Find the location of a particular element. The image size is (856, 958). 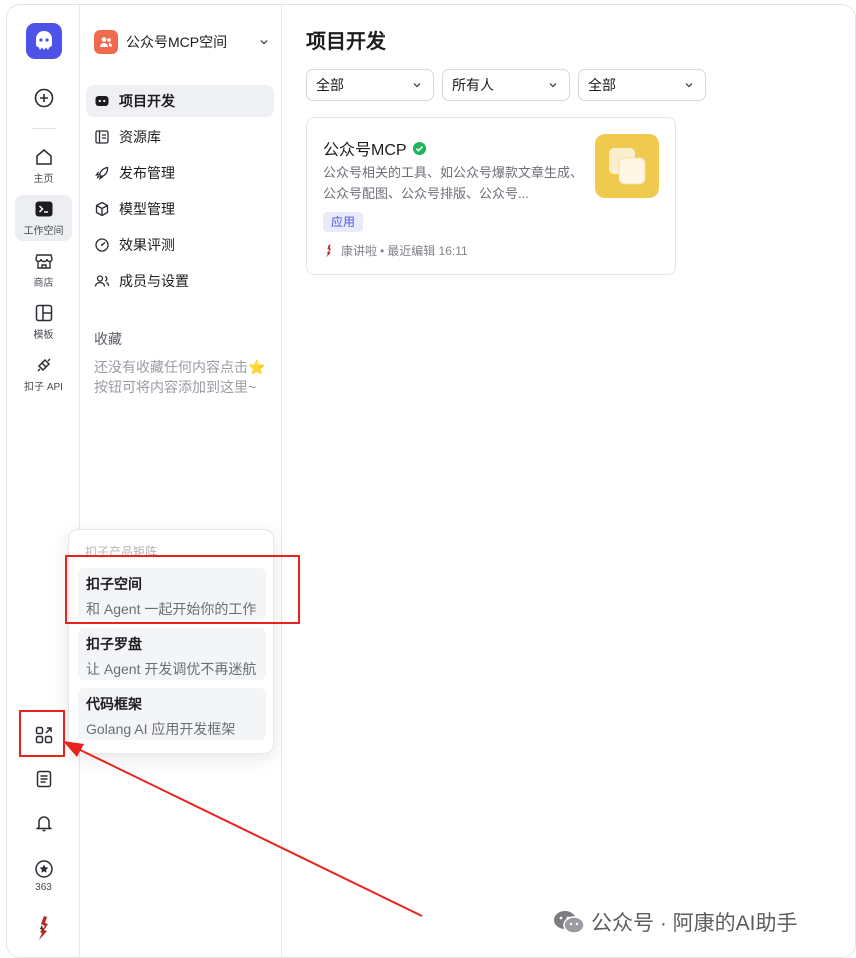

annotation-arrow is located at coordinates (243, 829).